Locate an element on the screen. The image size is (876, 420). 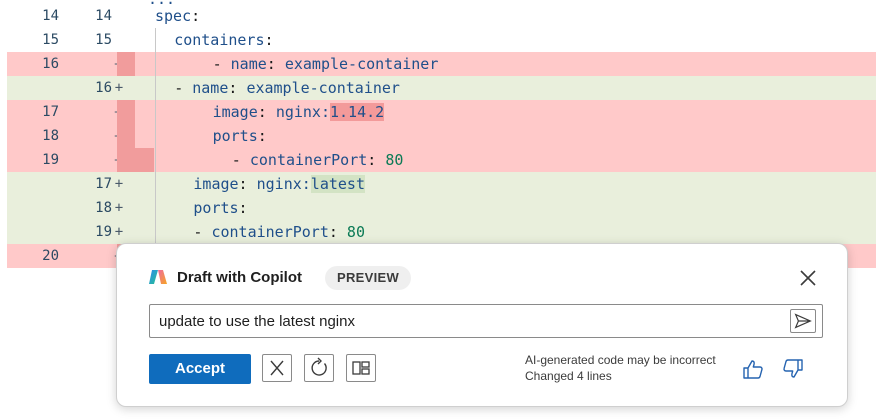
close-icon is located at coordinates (808, 278).